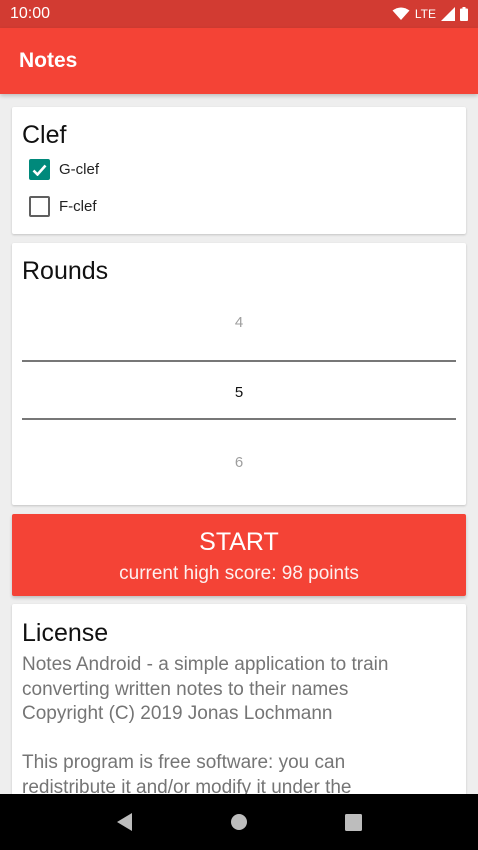 Image resolution: width=478 pixels, height=850 pixels. I want to click on wifi-icon, so click(401, 14).